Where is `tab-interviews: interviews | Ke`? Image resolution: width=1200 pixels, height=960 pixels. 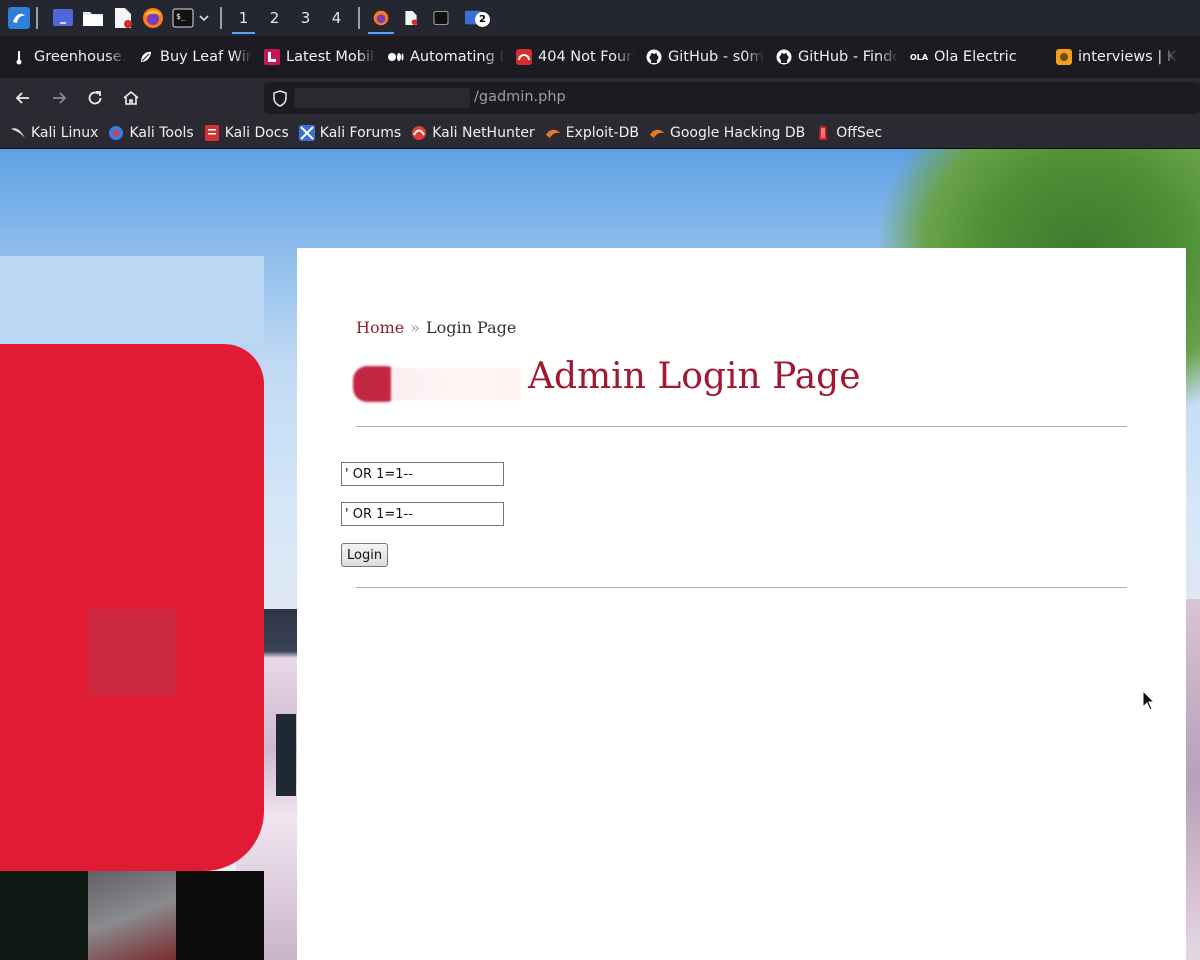
tab-interviews: interviews | Ke is located at coordinates (1117, 57).